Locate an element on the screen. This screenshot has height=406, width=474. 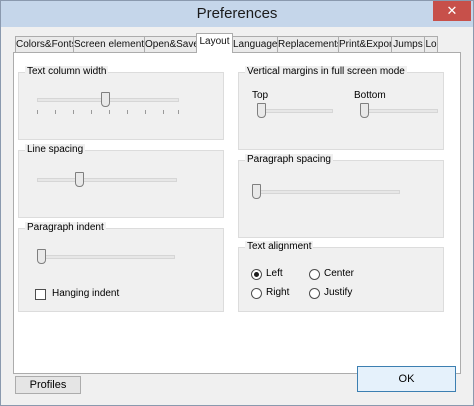
text-alignment-label: Text alignment is located at coordinates (279, 246).